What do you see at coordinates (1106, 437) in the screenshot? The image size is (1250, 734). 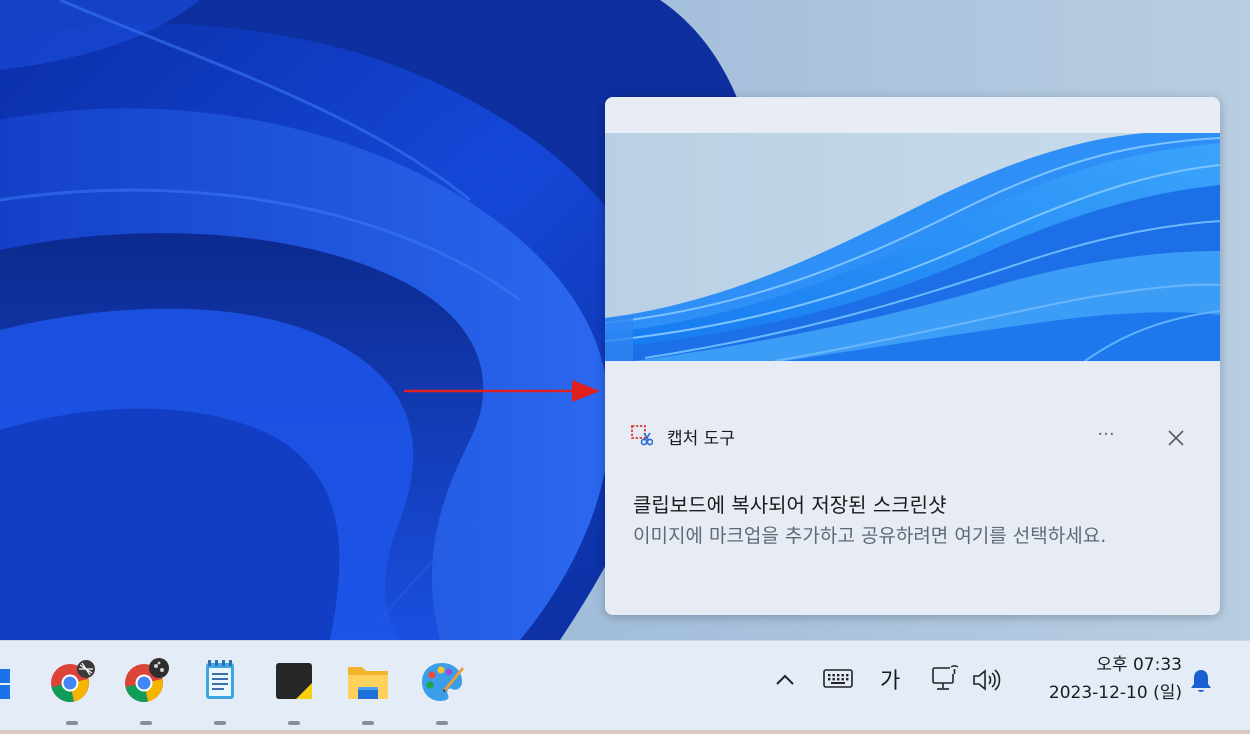 I see `more-options-button: ···` at bounding box center [1106, 437].